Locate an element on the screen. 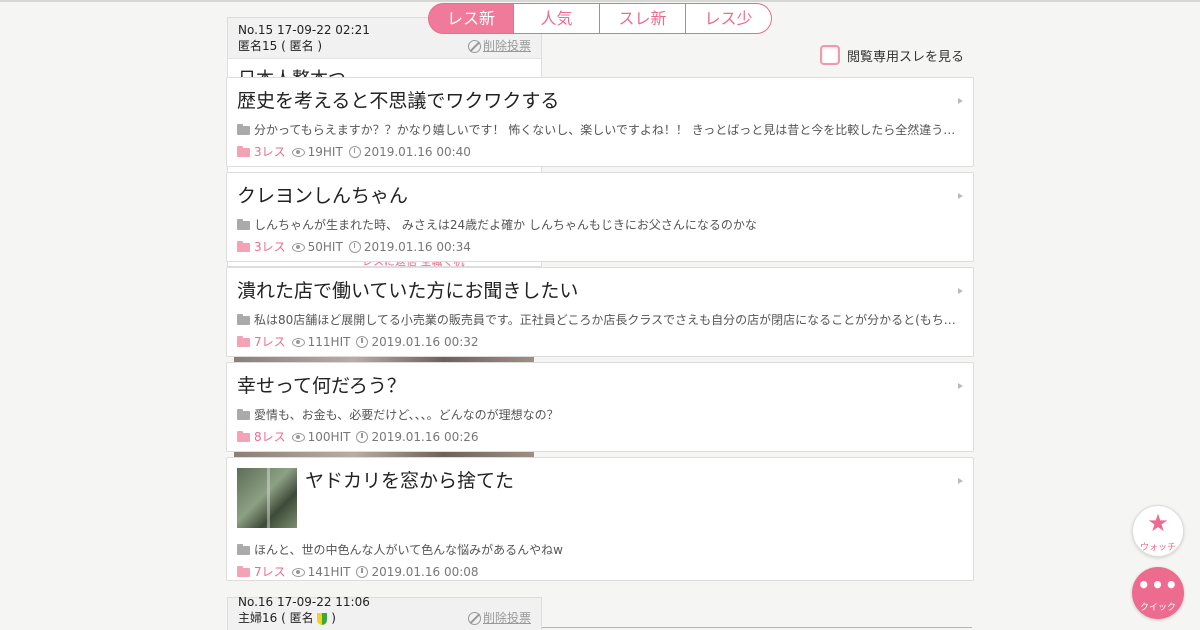 The width and height of the screenshot is (1200, 630). comment-header: No.16 17-09-22 11:06 主婦16 ( 匿名 ) 削除投票 is located at coordinates (384, 612).